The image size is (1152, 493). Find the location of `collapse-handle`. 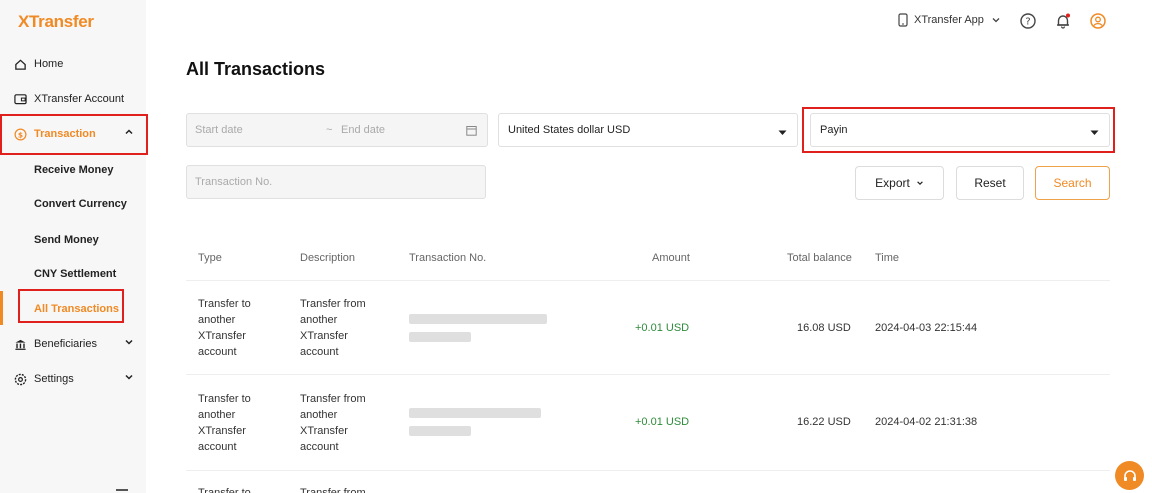

collapse-handle is located at coordinates (122, 490).